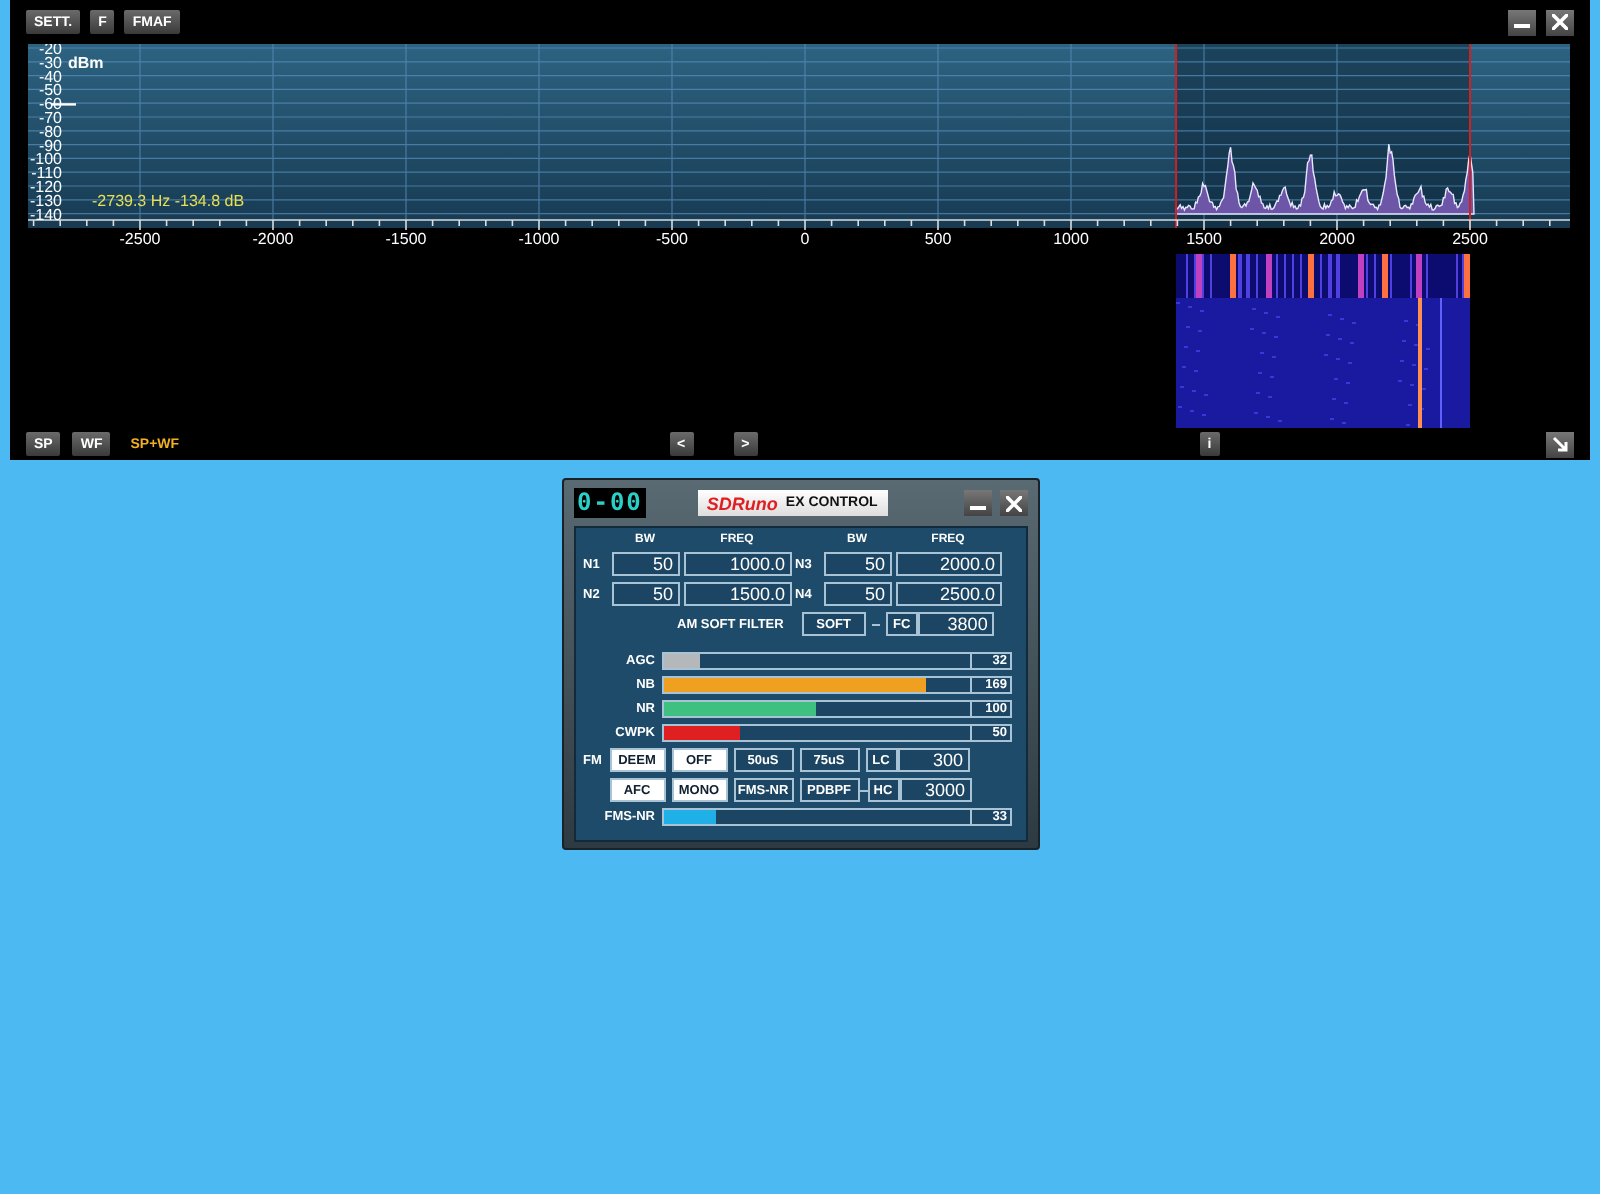 Image resolution: width=1600 pixels, height=1194 pixels. Describe the element at coordinates (168, 200) in the screenshot. I see `cursor-readout: -2739.3 Hz -134.8 dB` at that location.